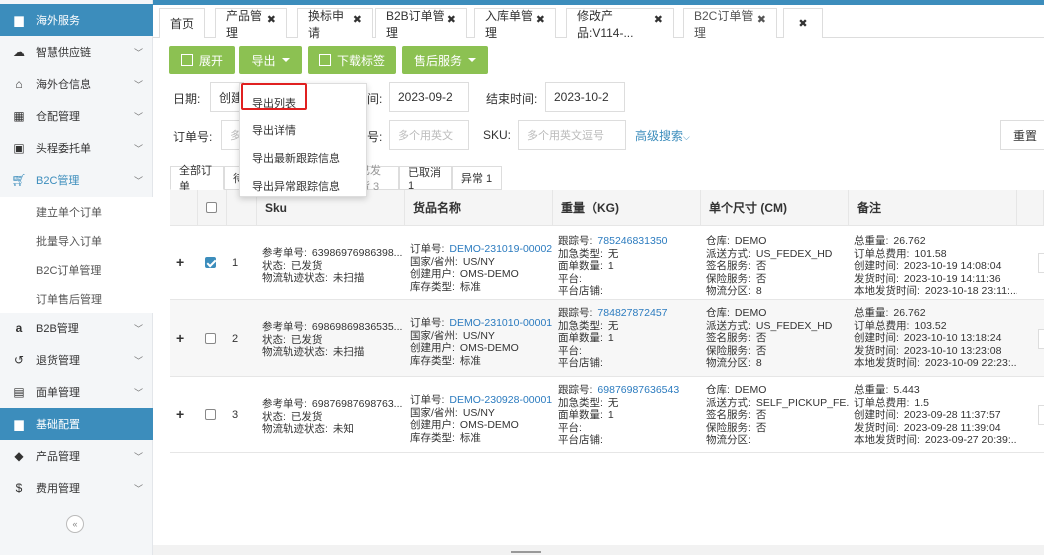  Describe the element at coordinates (76, 240) in the screenshot. I see `sidebar-sub-batch-import: 批量导入订单` at that location.